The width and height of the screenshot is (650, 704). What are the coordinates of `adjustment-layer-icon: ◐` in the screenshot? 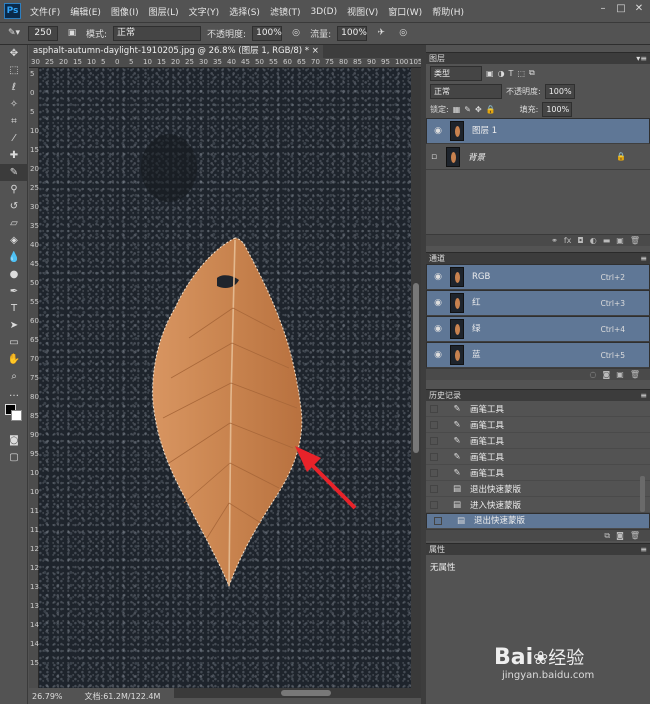 It's located at (593, 240).